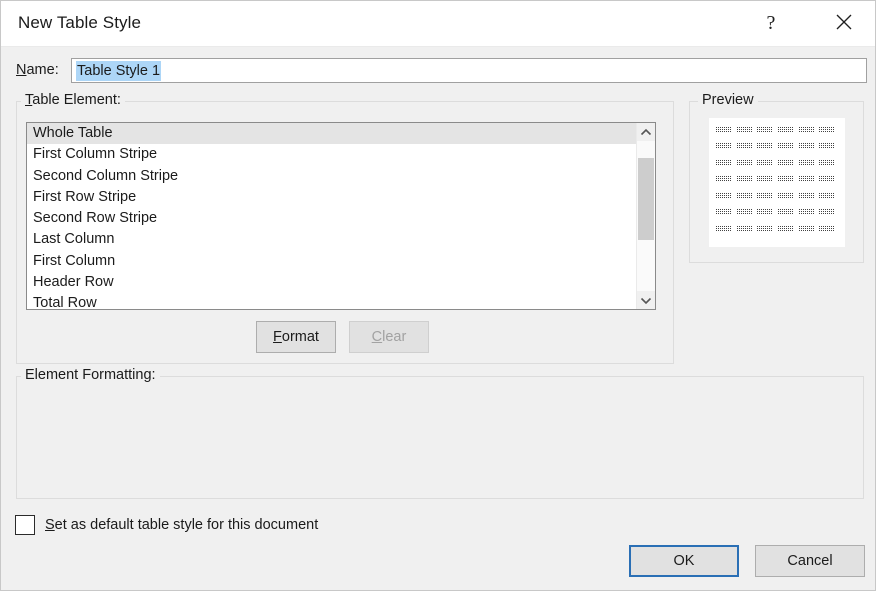 The height and width of the screenshot is (591, 876). Describe the element at coordinates (377, 337) in the screenshot. I see `clear-button-accel: C` at that location.